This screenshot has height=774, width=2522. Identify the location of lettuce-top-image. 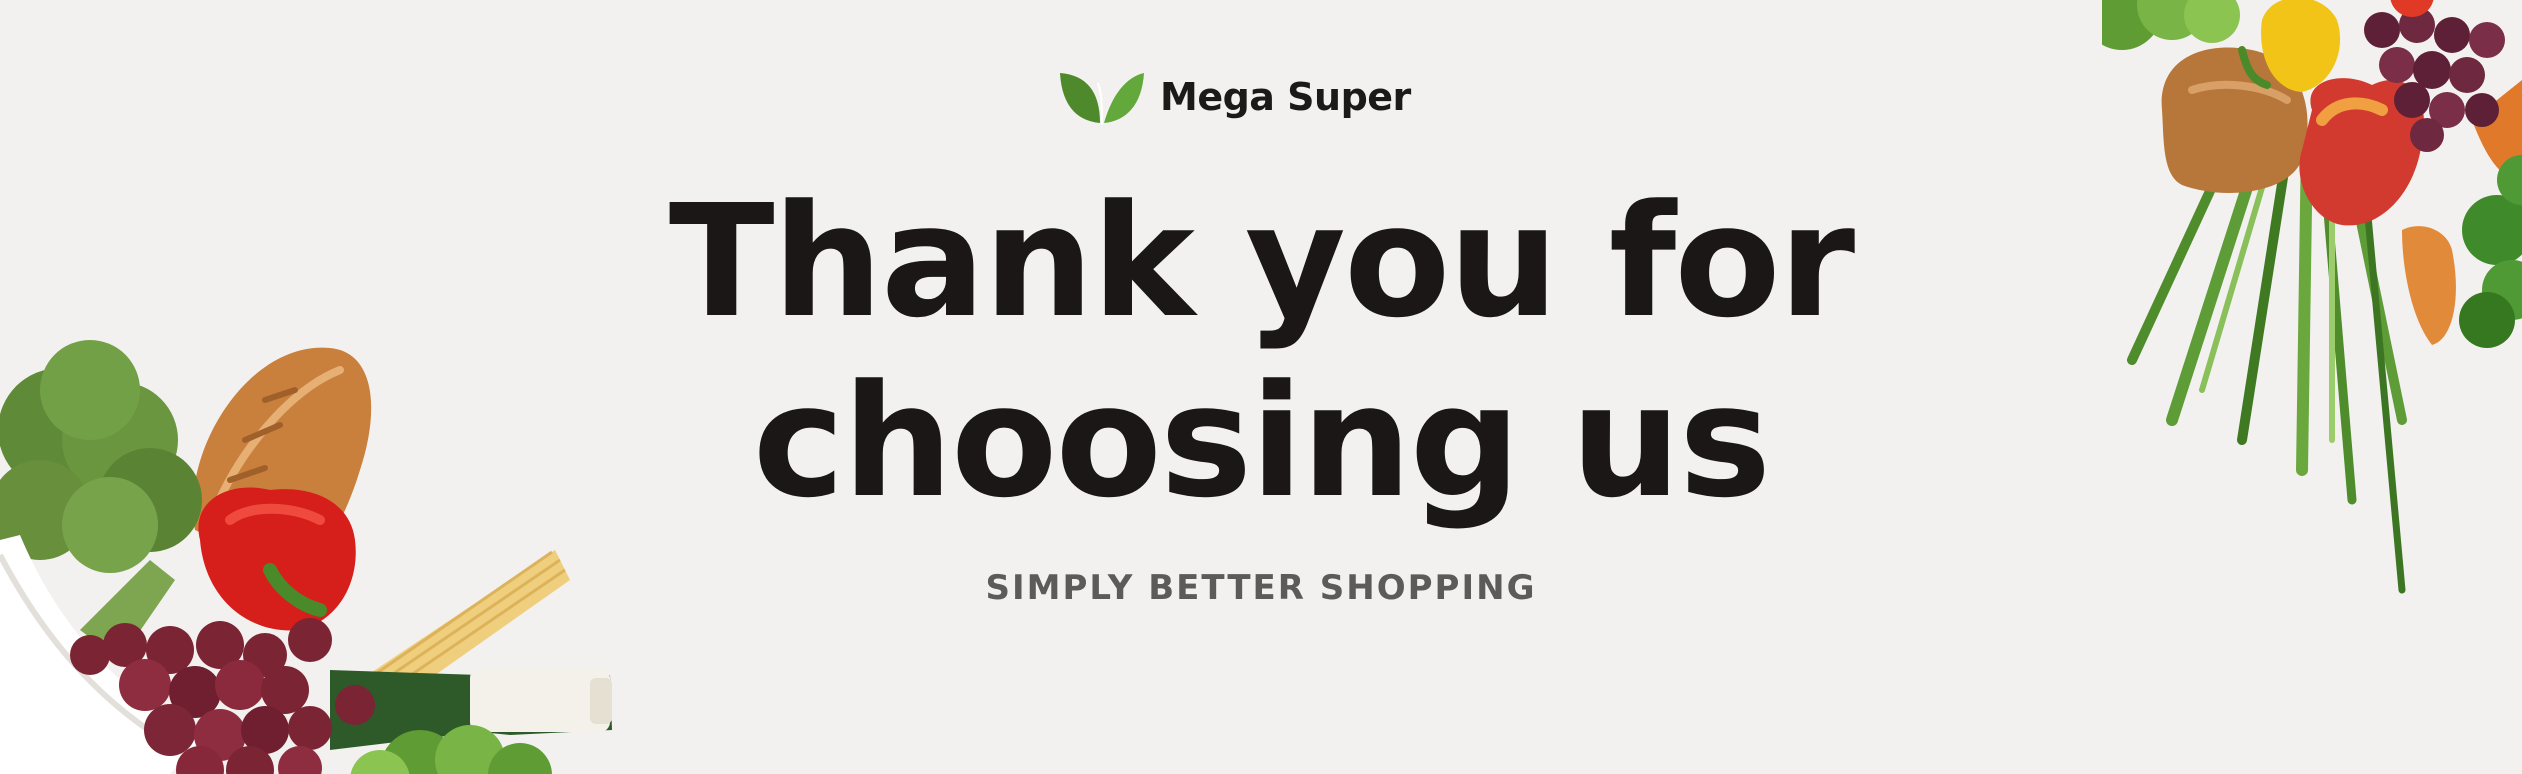
(2171, 25).